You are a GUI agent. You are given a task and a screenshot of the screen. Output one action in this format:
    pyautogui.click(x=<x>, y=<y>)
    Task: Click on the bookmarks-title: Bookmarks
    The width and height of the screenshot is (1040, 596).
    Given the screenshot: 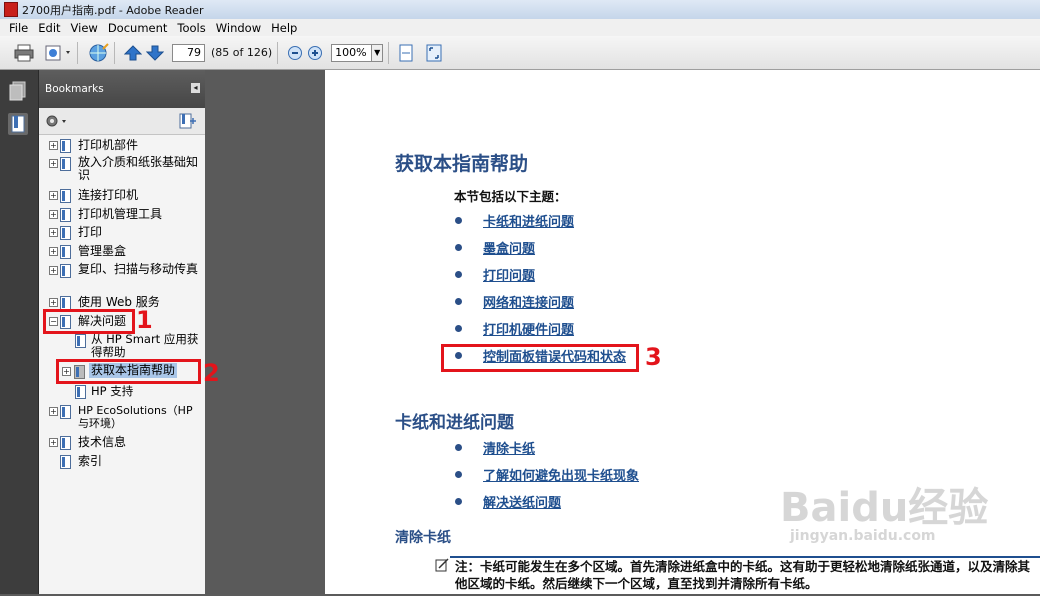 What is the action you would take?
    pyautogui.click(x=74, y=89)
    